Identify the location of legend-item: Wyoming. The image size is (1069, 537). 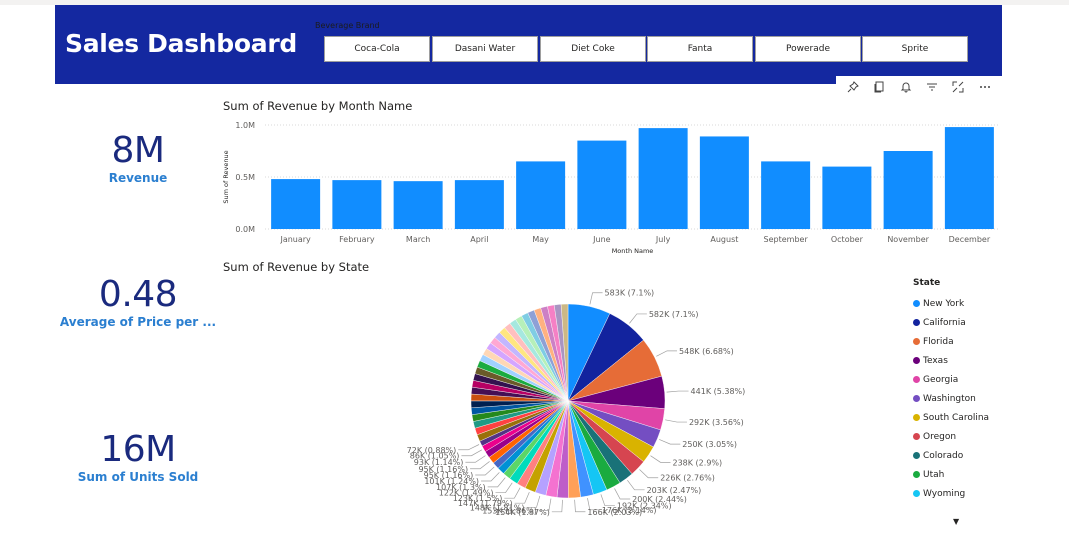
(951, 493).